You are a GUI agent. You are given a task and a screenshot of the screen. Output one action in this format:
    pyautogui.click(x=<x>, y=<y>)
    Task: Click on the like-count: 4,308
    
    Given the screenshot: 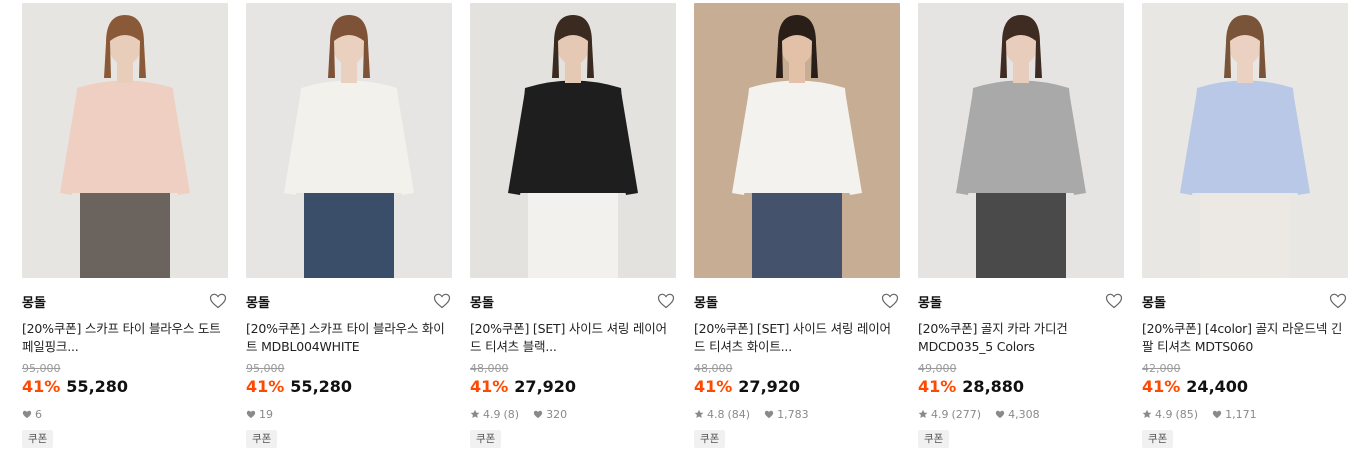 What is the action you would take?
    pyautogui.click(x=1024, y=414)
    